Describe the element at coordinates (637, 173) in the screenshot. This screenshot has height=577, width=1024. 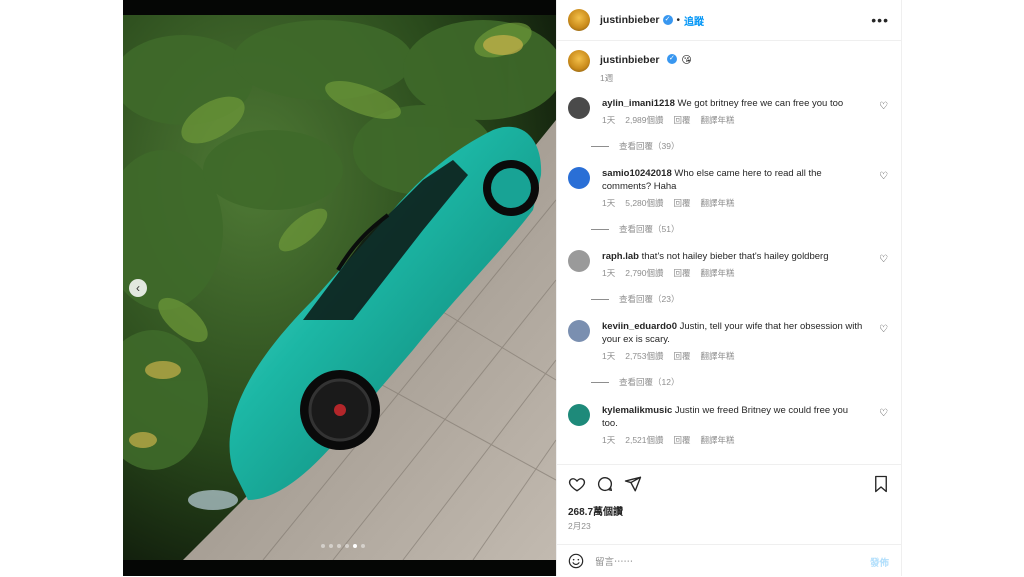
I see `comment-username: samio10242018` at that location.